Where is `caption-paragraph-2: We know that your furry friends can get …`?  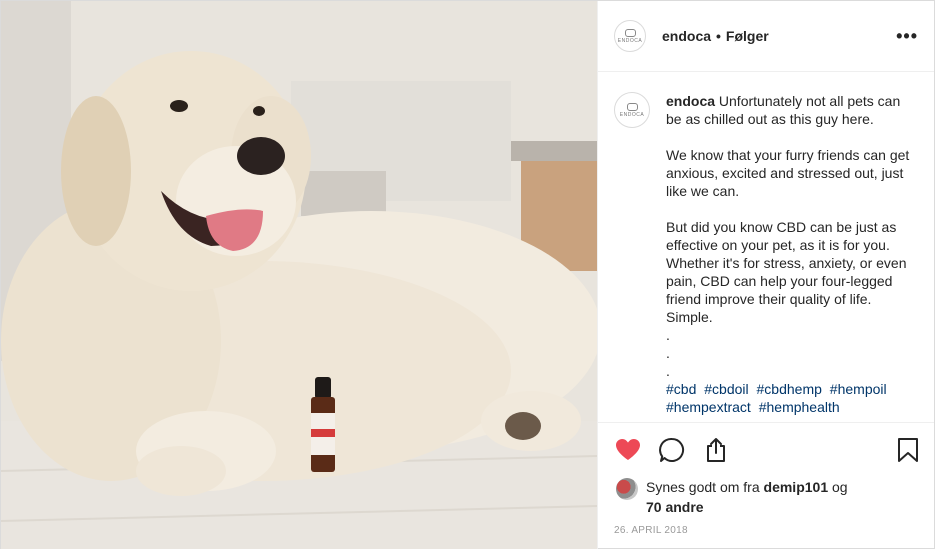 caption-paragraph-2: We know that your furry friends can get … is located at coordinates (788, 173).